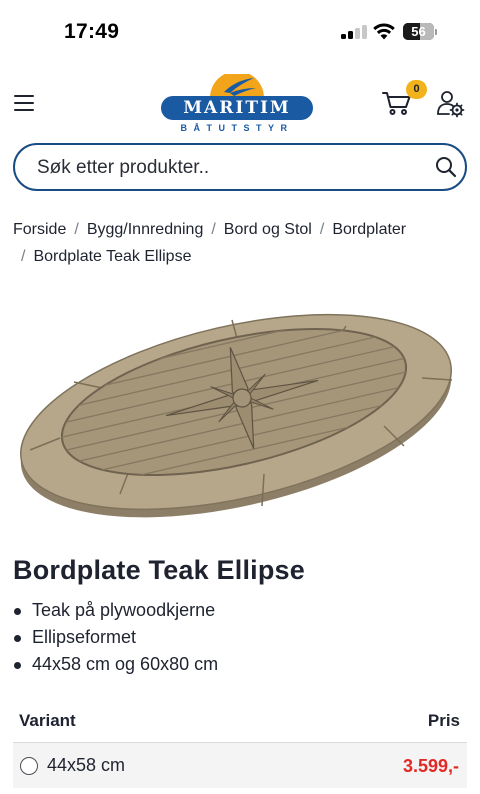 The image size is (480, 794). I want to click on product-title: Bordplate Teak Ellipse, so click(159, 570).